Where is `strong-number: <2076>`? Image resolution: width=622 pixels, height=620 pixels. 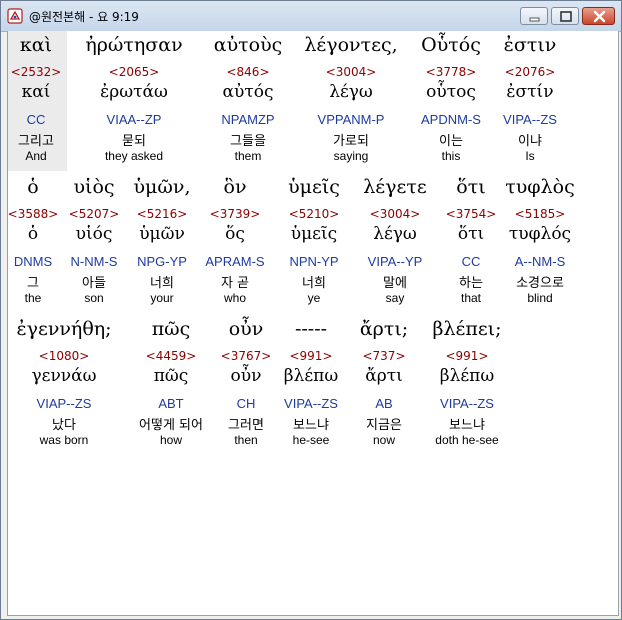
strong-number: <2076> is located at coordinates (530, 72).